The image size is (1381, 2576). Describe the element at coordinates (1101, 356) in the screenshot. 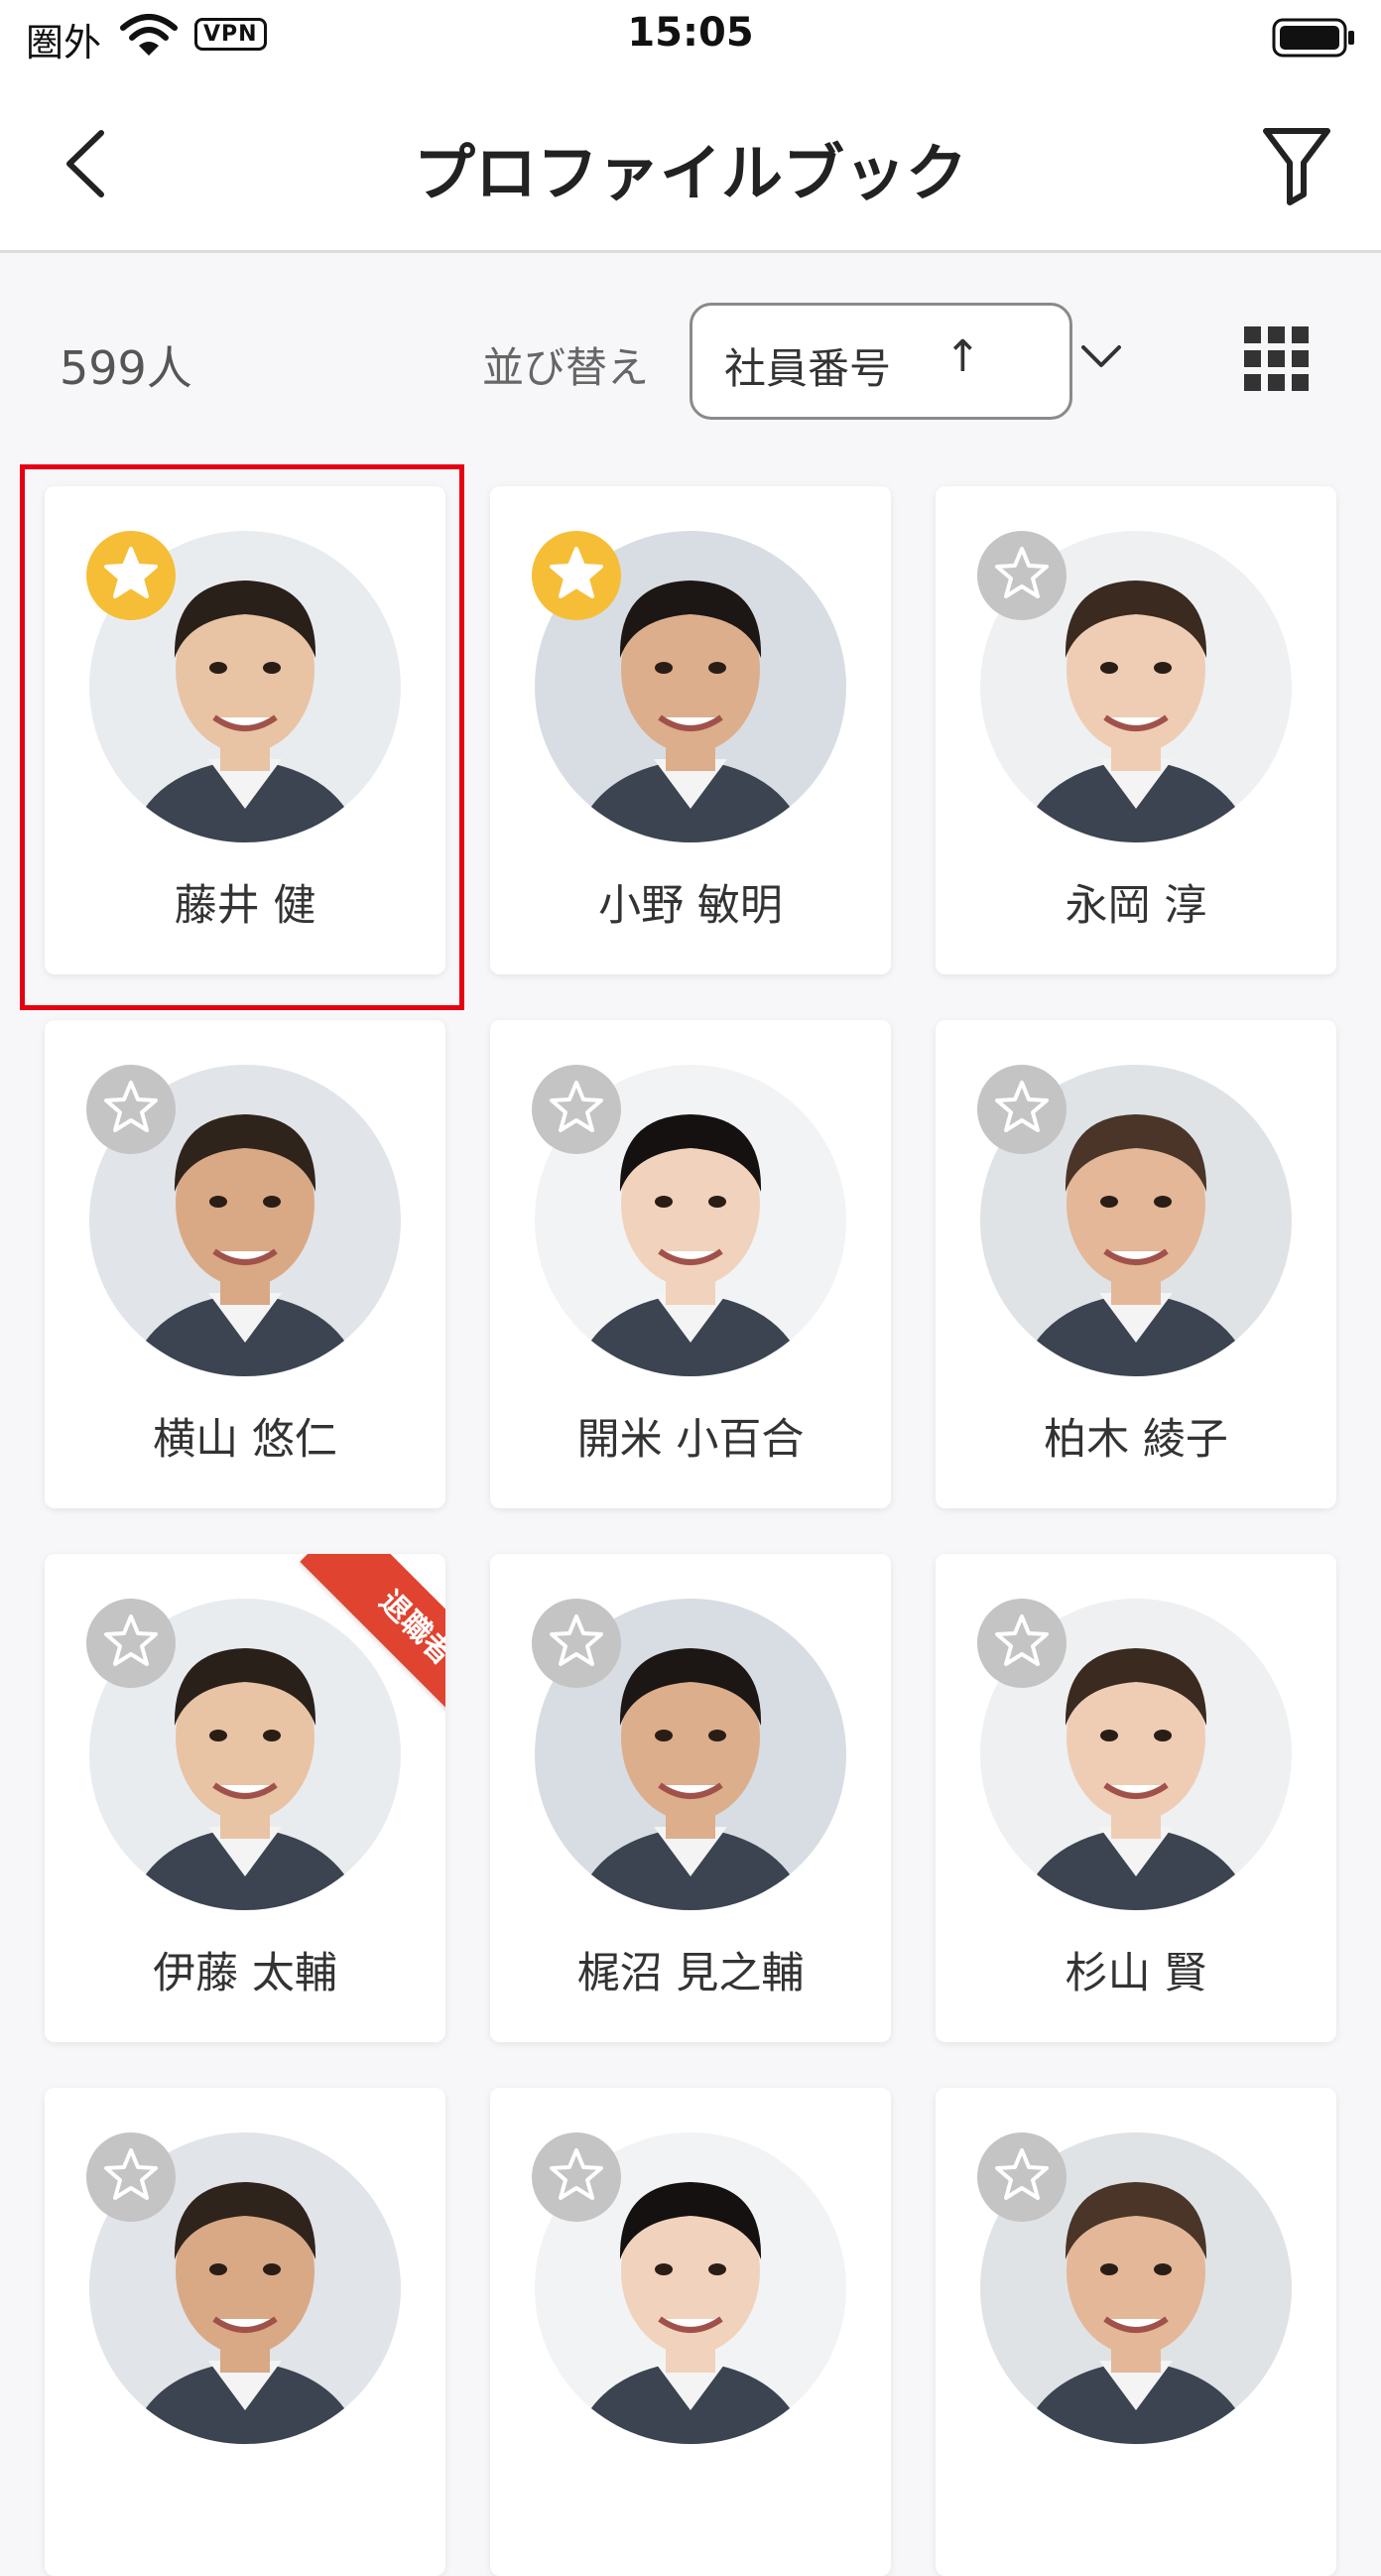

I see `chevron-down-icon` at that location.